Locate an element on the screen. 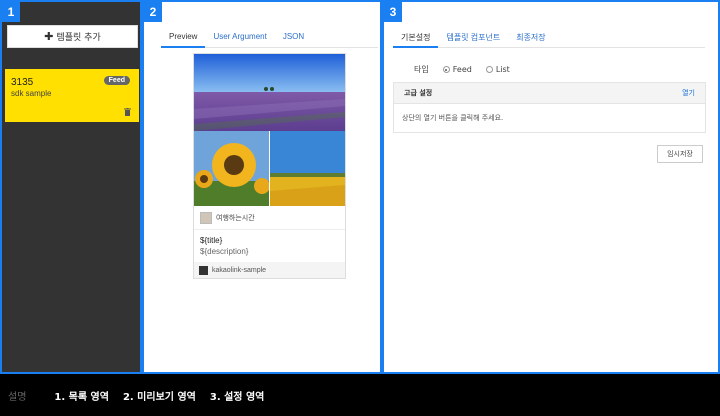 The image size is (720, 416). sunflower-field-image is located at coordinates (307, 168).